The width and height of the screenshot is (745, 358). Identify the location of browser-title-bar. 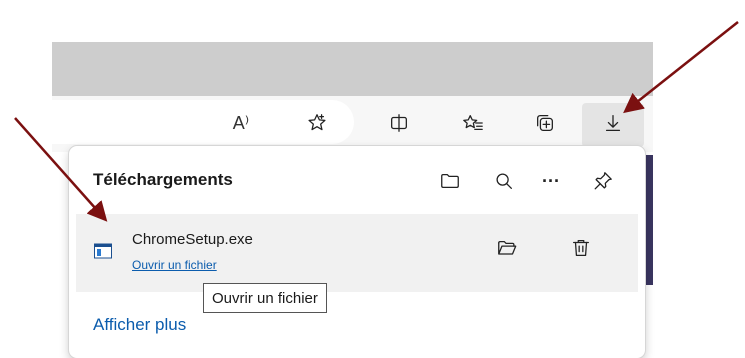
(352, 69).